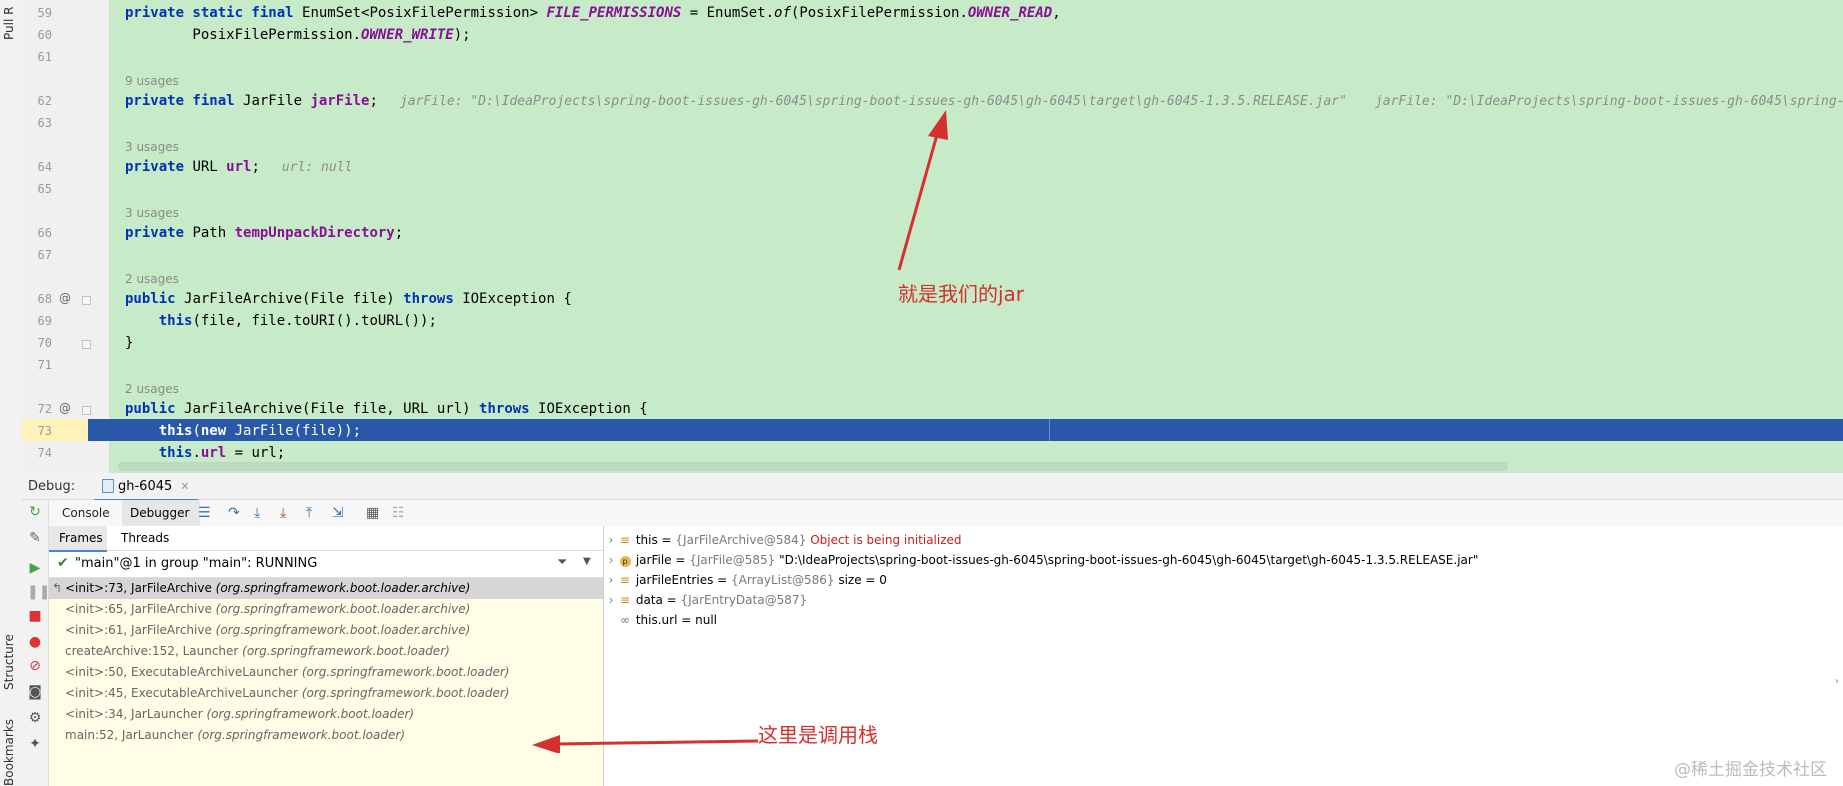 The height and width of the screenshot is (786, 1843). What do you see at coordinates (35, 642) in the screenshot?
I see `view-breakpoints-icon: ●` at bounding box center [35, 642].